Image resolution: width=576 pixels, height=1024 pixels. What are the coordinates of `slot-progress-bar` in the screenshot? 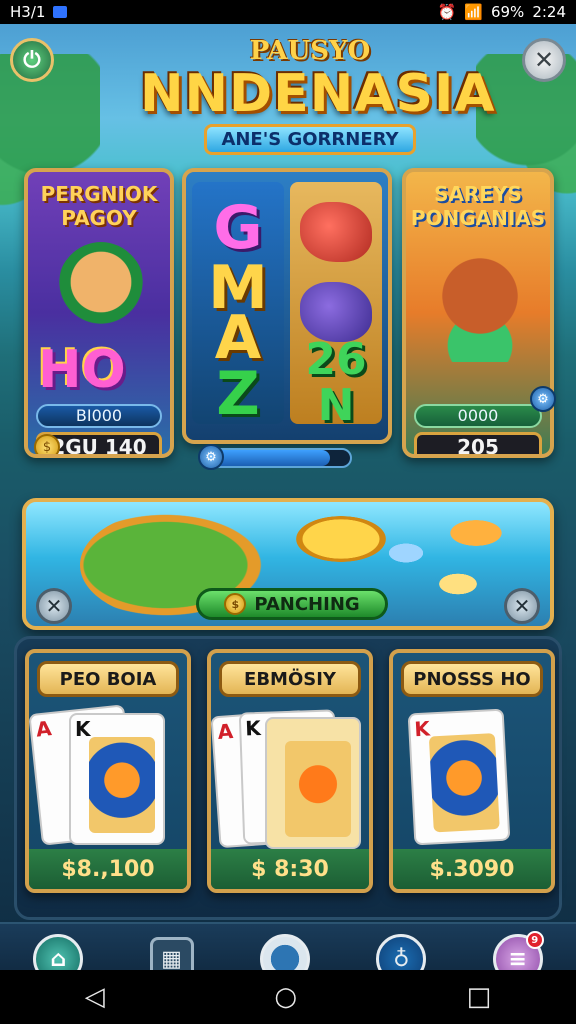 It's located at (279, 458).